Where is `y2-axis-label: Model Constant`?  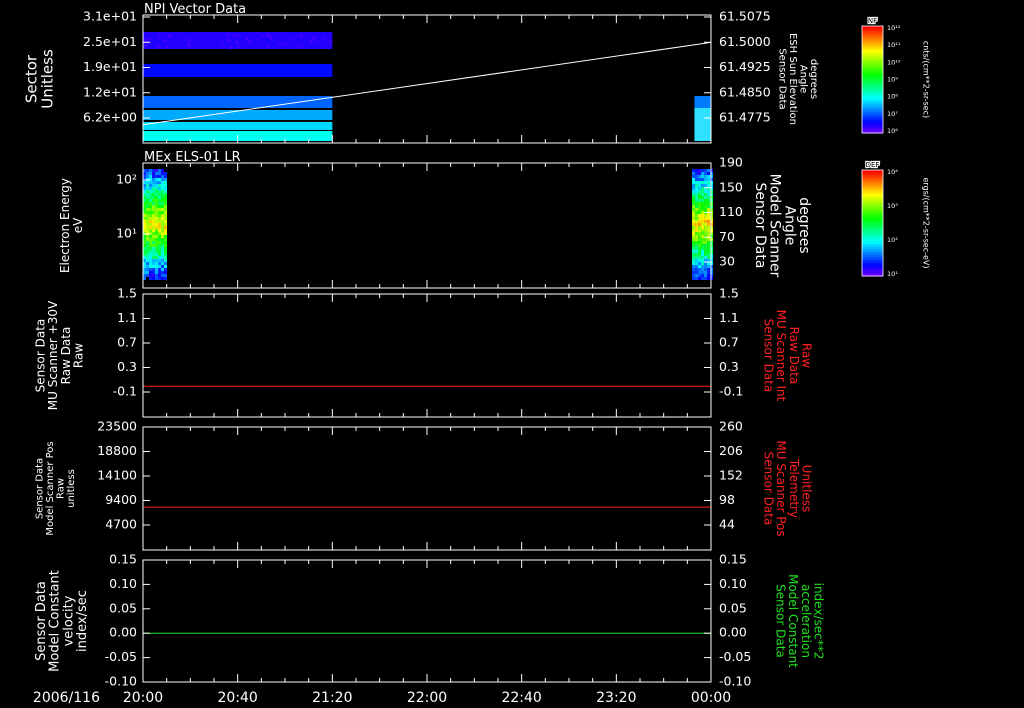
y2-axis-label: Model Constant is located at coordinates (793, 621).